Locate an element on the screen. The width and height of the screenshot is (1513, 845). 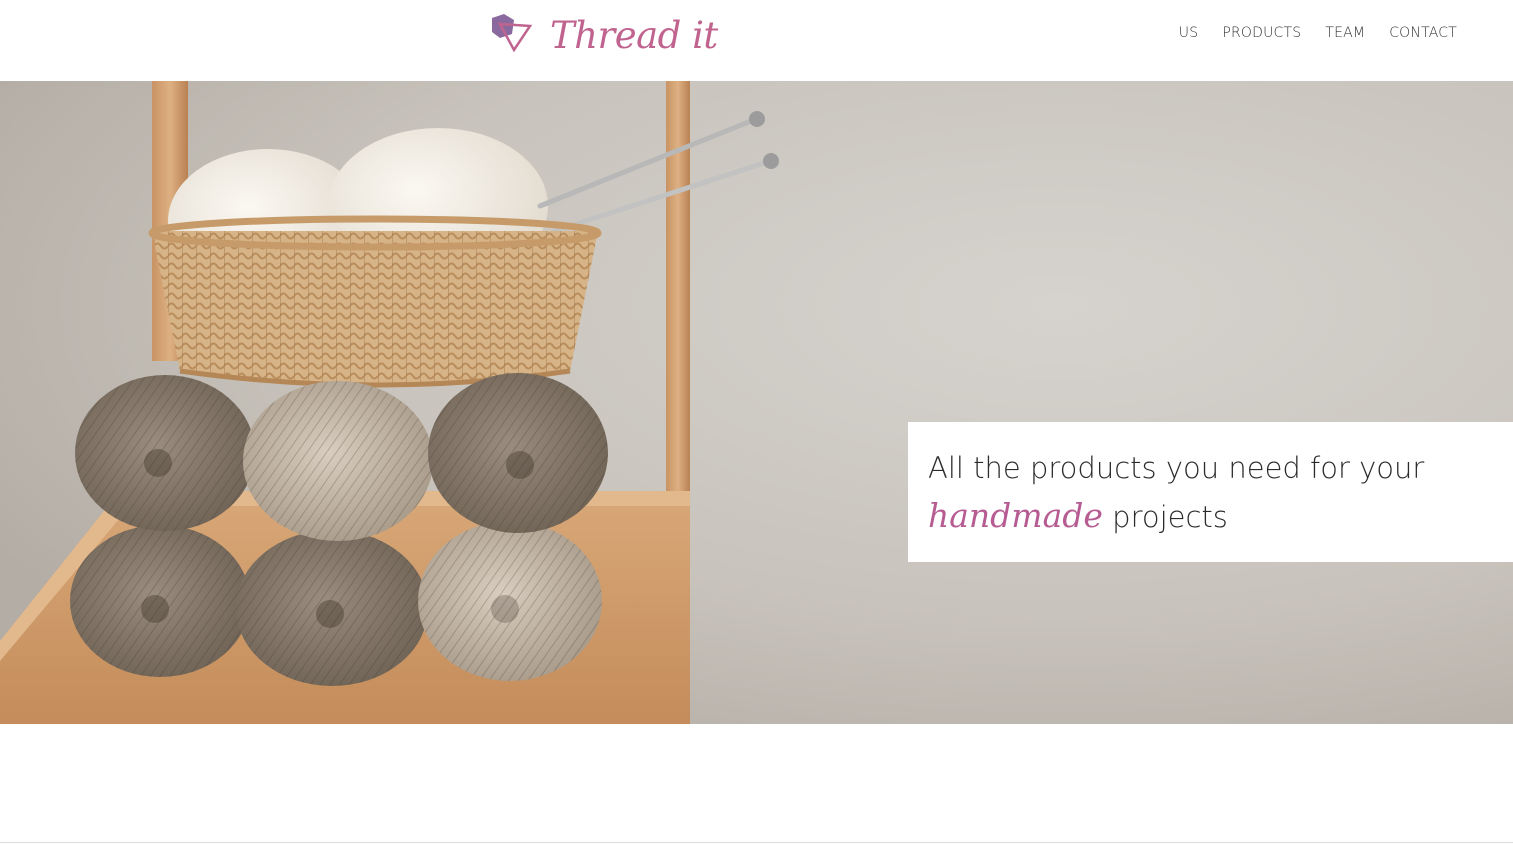
section-divider is located at coordinates (756, 842).